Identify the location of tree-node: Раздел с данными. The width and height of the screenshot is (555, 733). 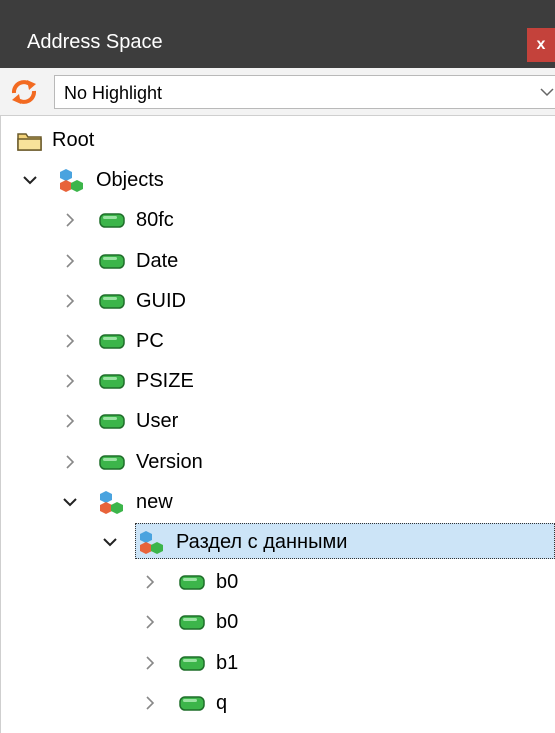
(277, 542).